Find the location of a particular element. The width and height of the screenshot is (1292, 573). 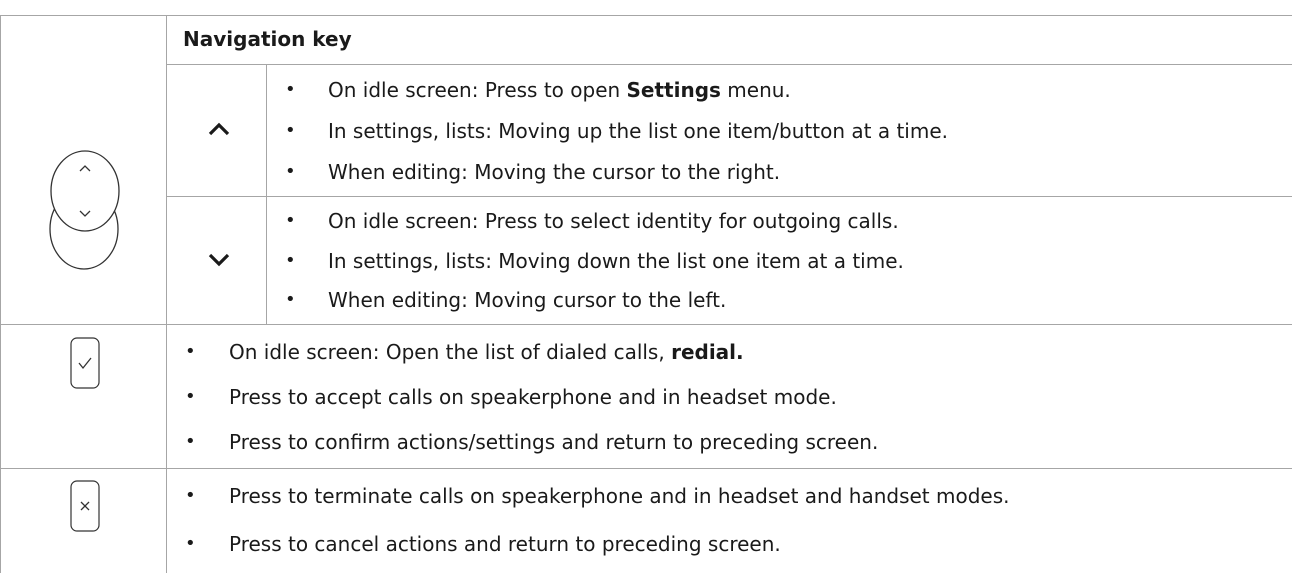

check-key-icon is located at coordinates (85, 363).